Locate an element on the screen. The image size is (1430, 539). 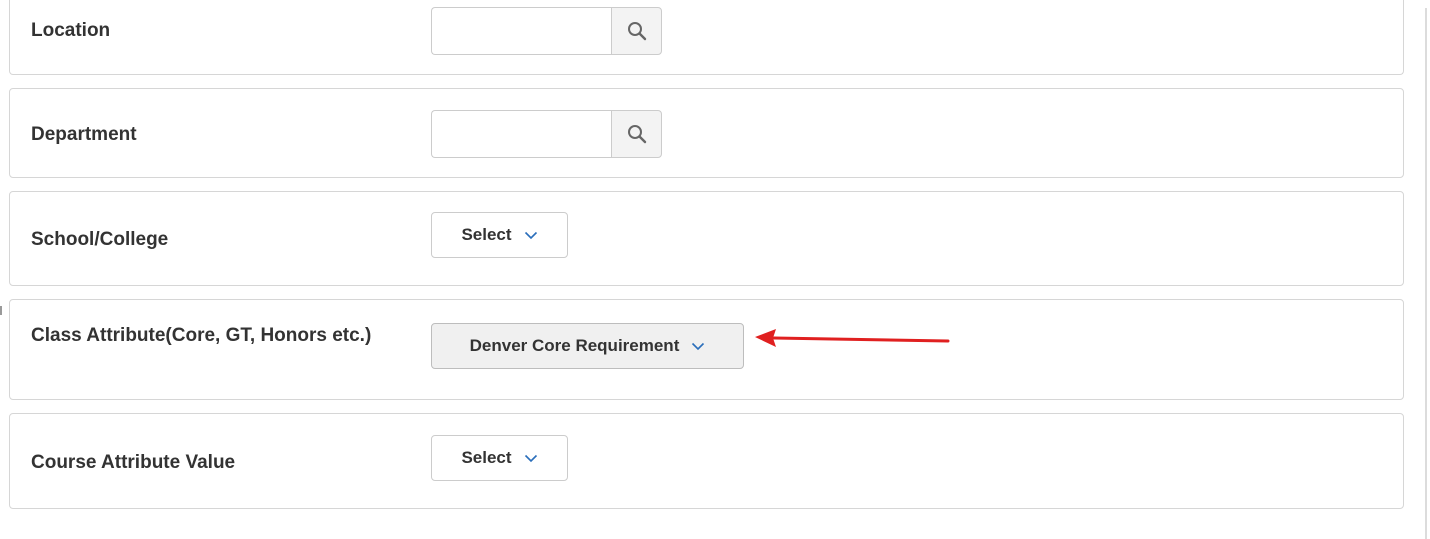
class-attribute-label: Class Attribute(Core, GT, Honors etc.) is located at coordinates (201, 335).